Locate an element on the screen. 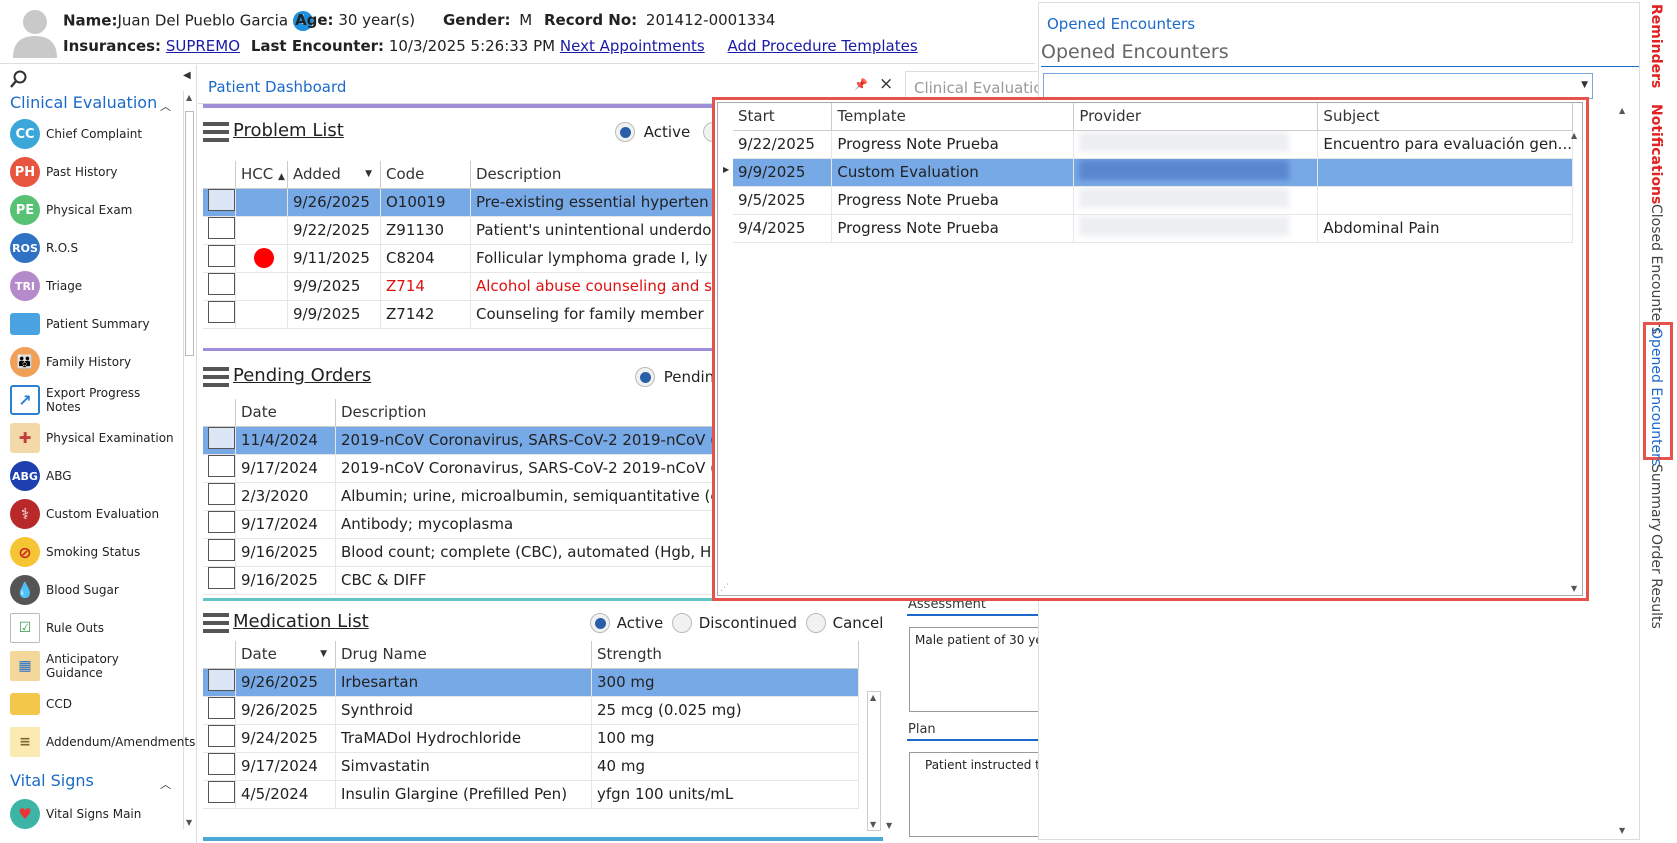  tab-reminders: Reminders is located at coordinates (1656, 46).